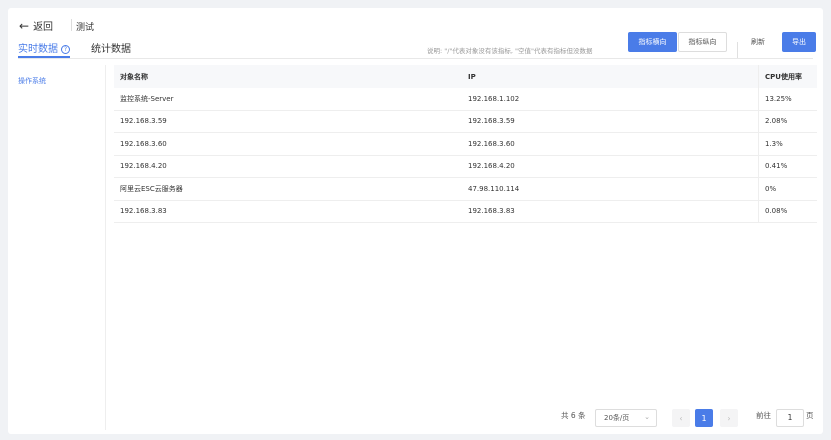 The width and height of the screenshot is (831, 440). I want to click on column-header-name: 对象名称, so click(288, 77).